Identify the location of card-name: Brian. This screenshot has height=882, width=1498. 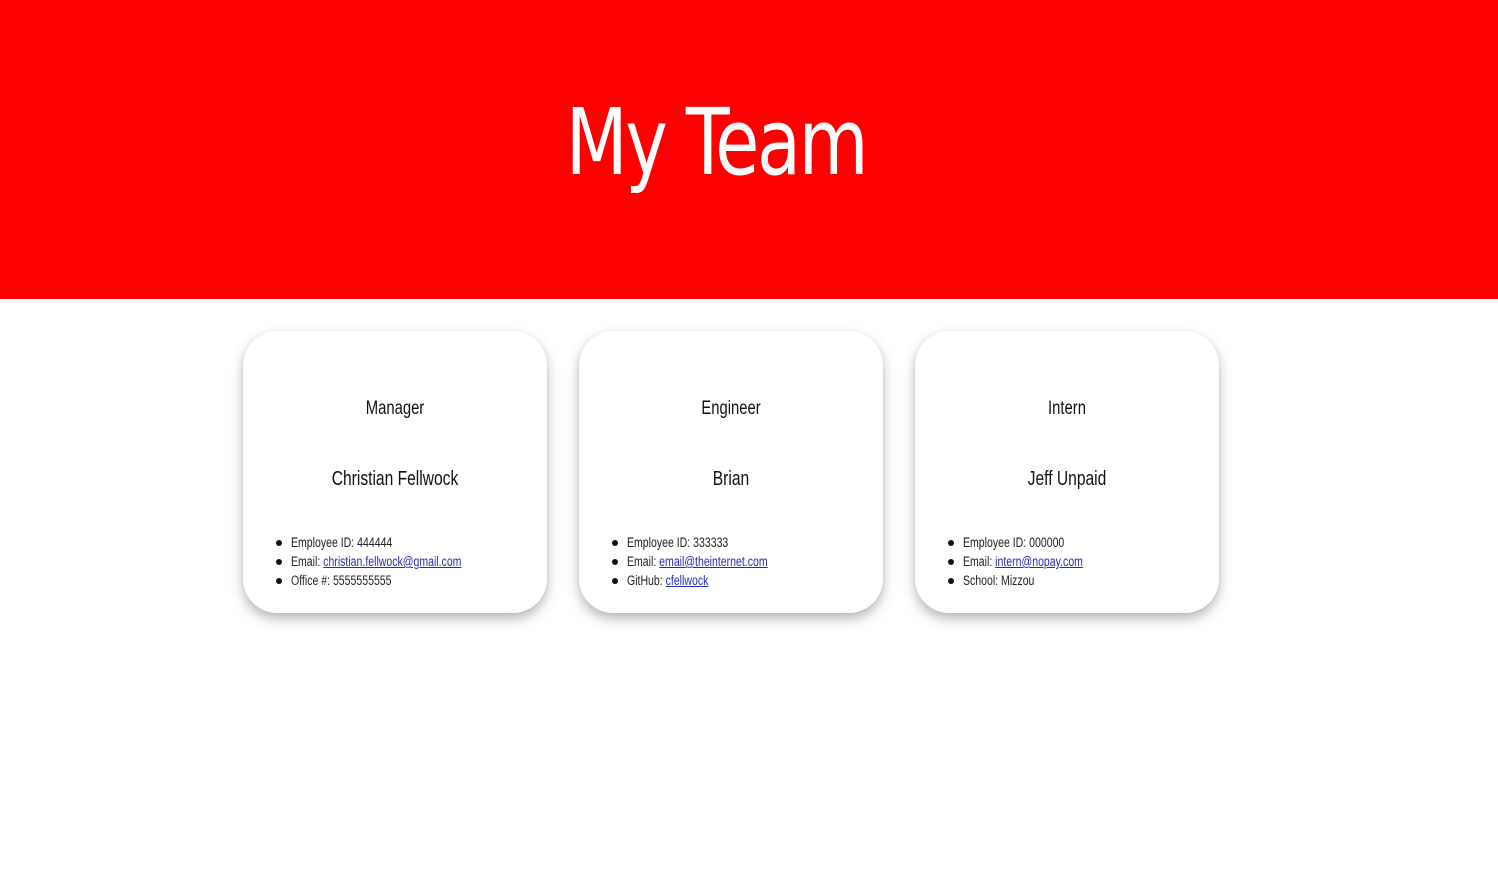
(731, 479).